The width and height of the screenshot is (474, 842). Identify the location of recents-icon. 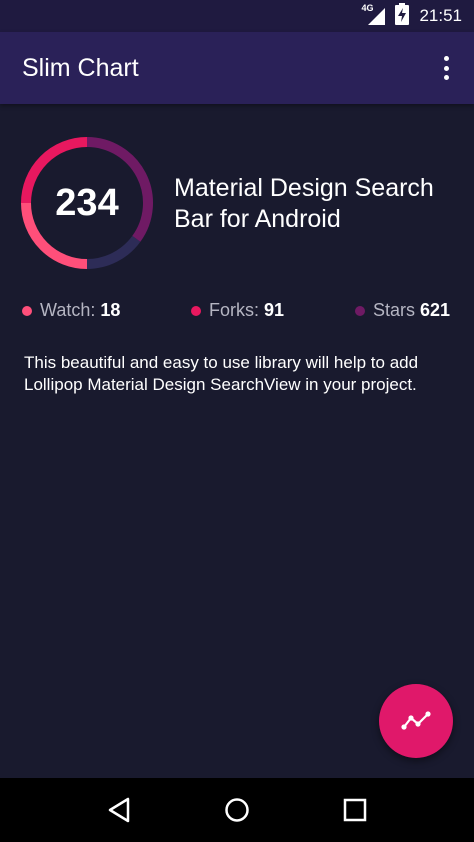
(355, 810).